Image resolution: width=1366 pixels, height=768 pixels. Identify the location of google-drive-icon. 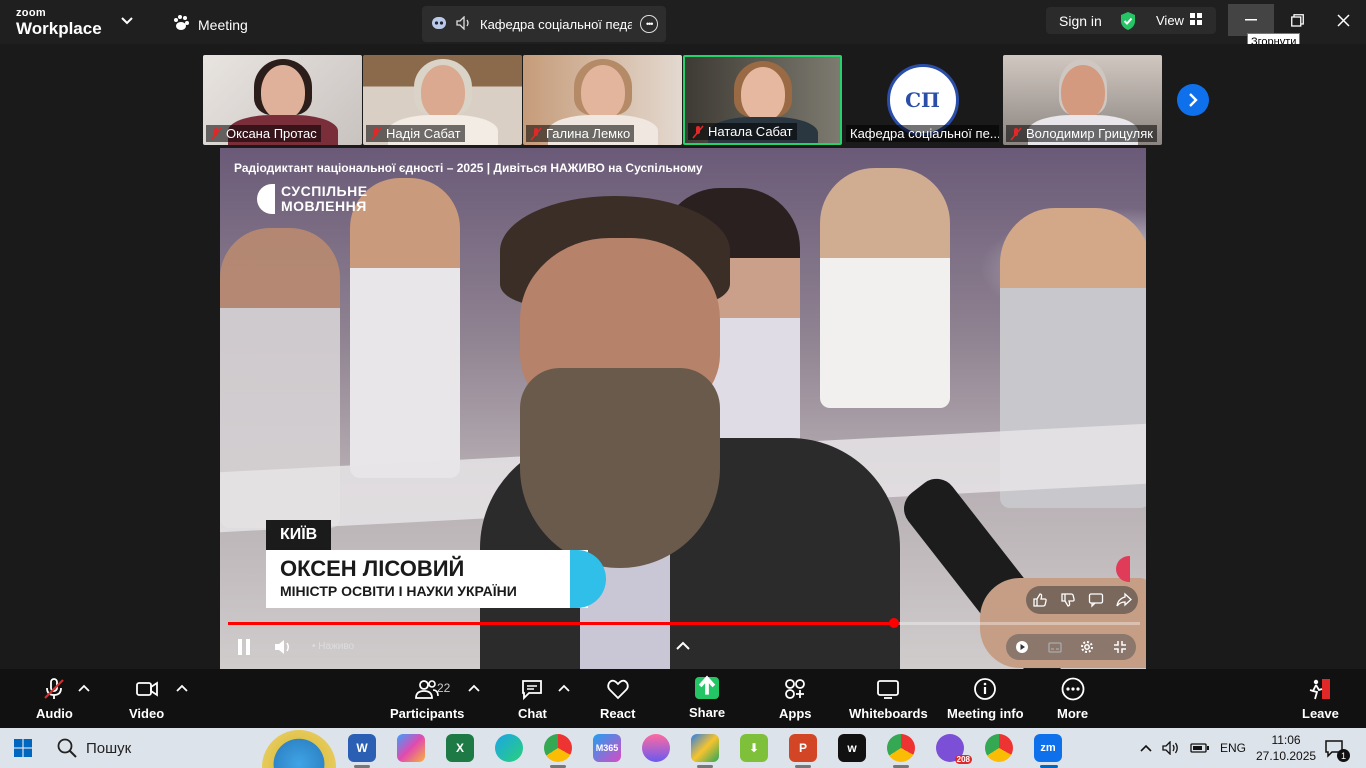
(705, 748).